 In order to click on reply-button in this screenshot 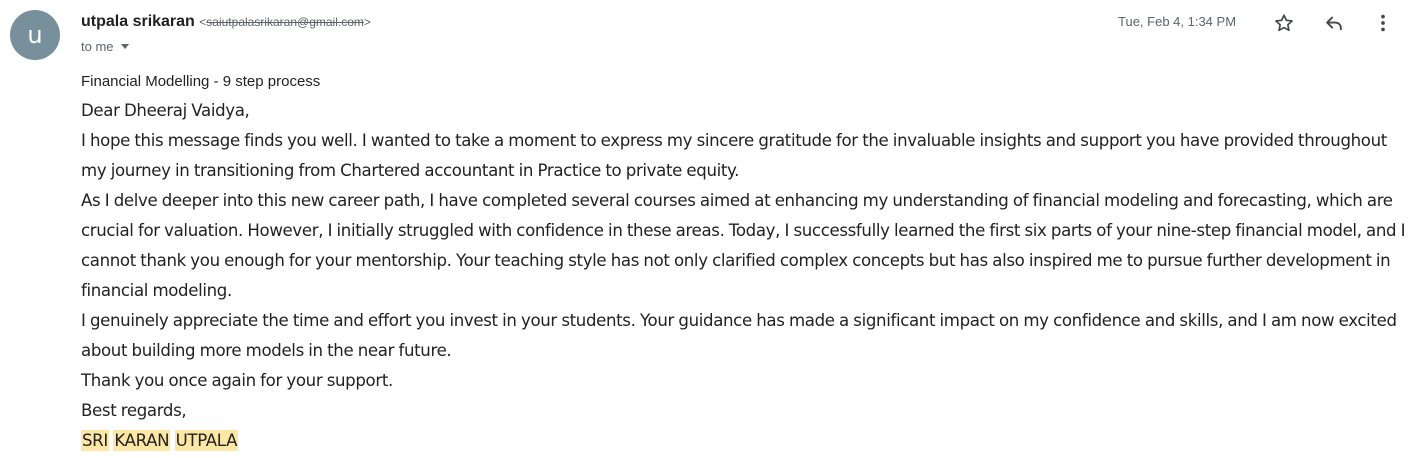, I will do `click(1334, 23)`.